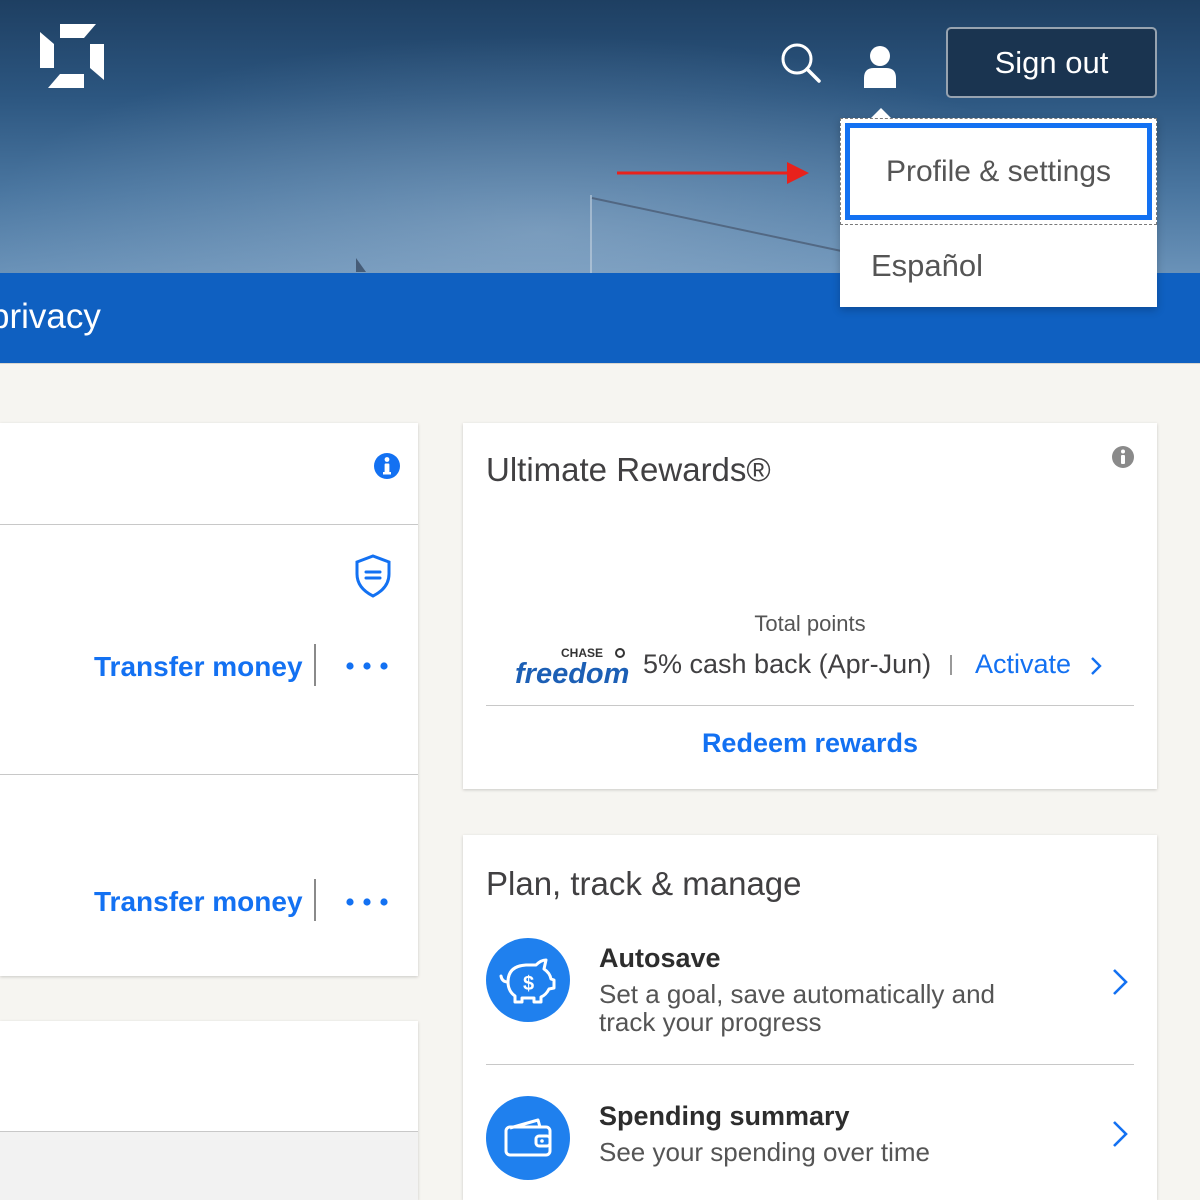 The image size is (1200, 1200). What do you see at coordinates (724, 1116) in the screenshot?
I see `spending-summary-title: Spending summary` at bounding box center [724, 1116].